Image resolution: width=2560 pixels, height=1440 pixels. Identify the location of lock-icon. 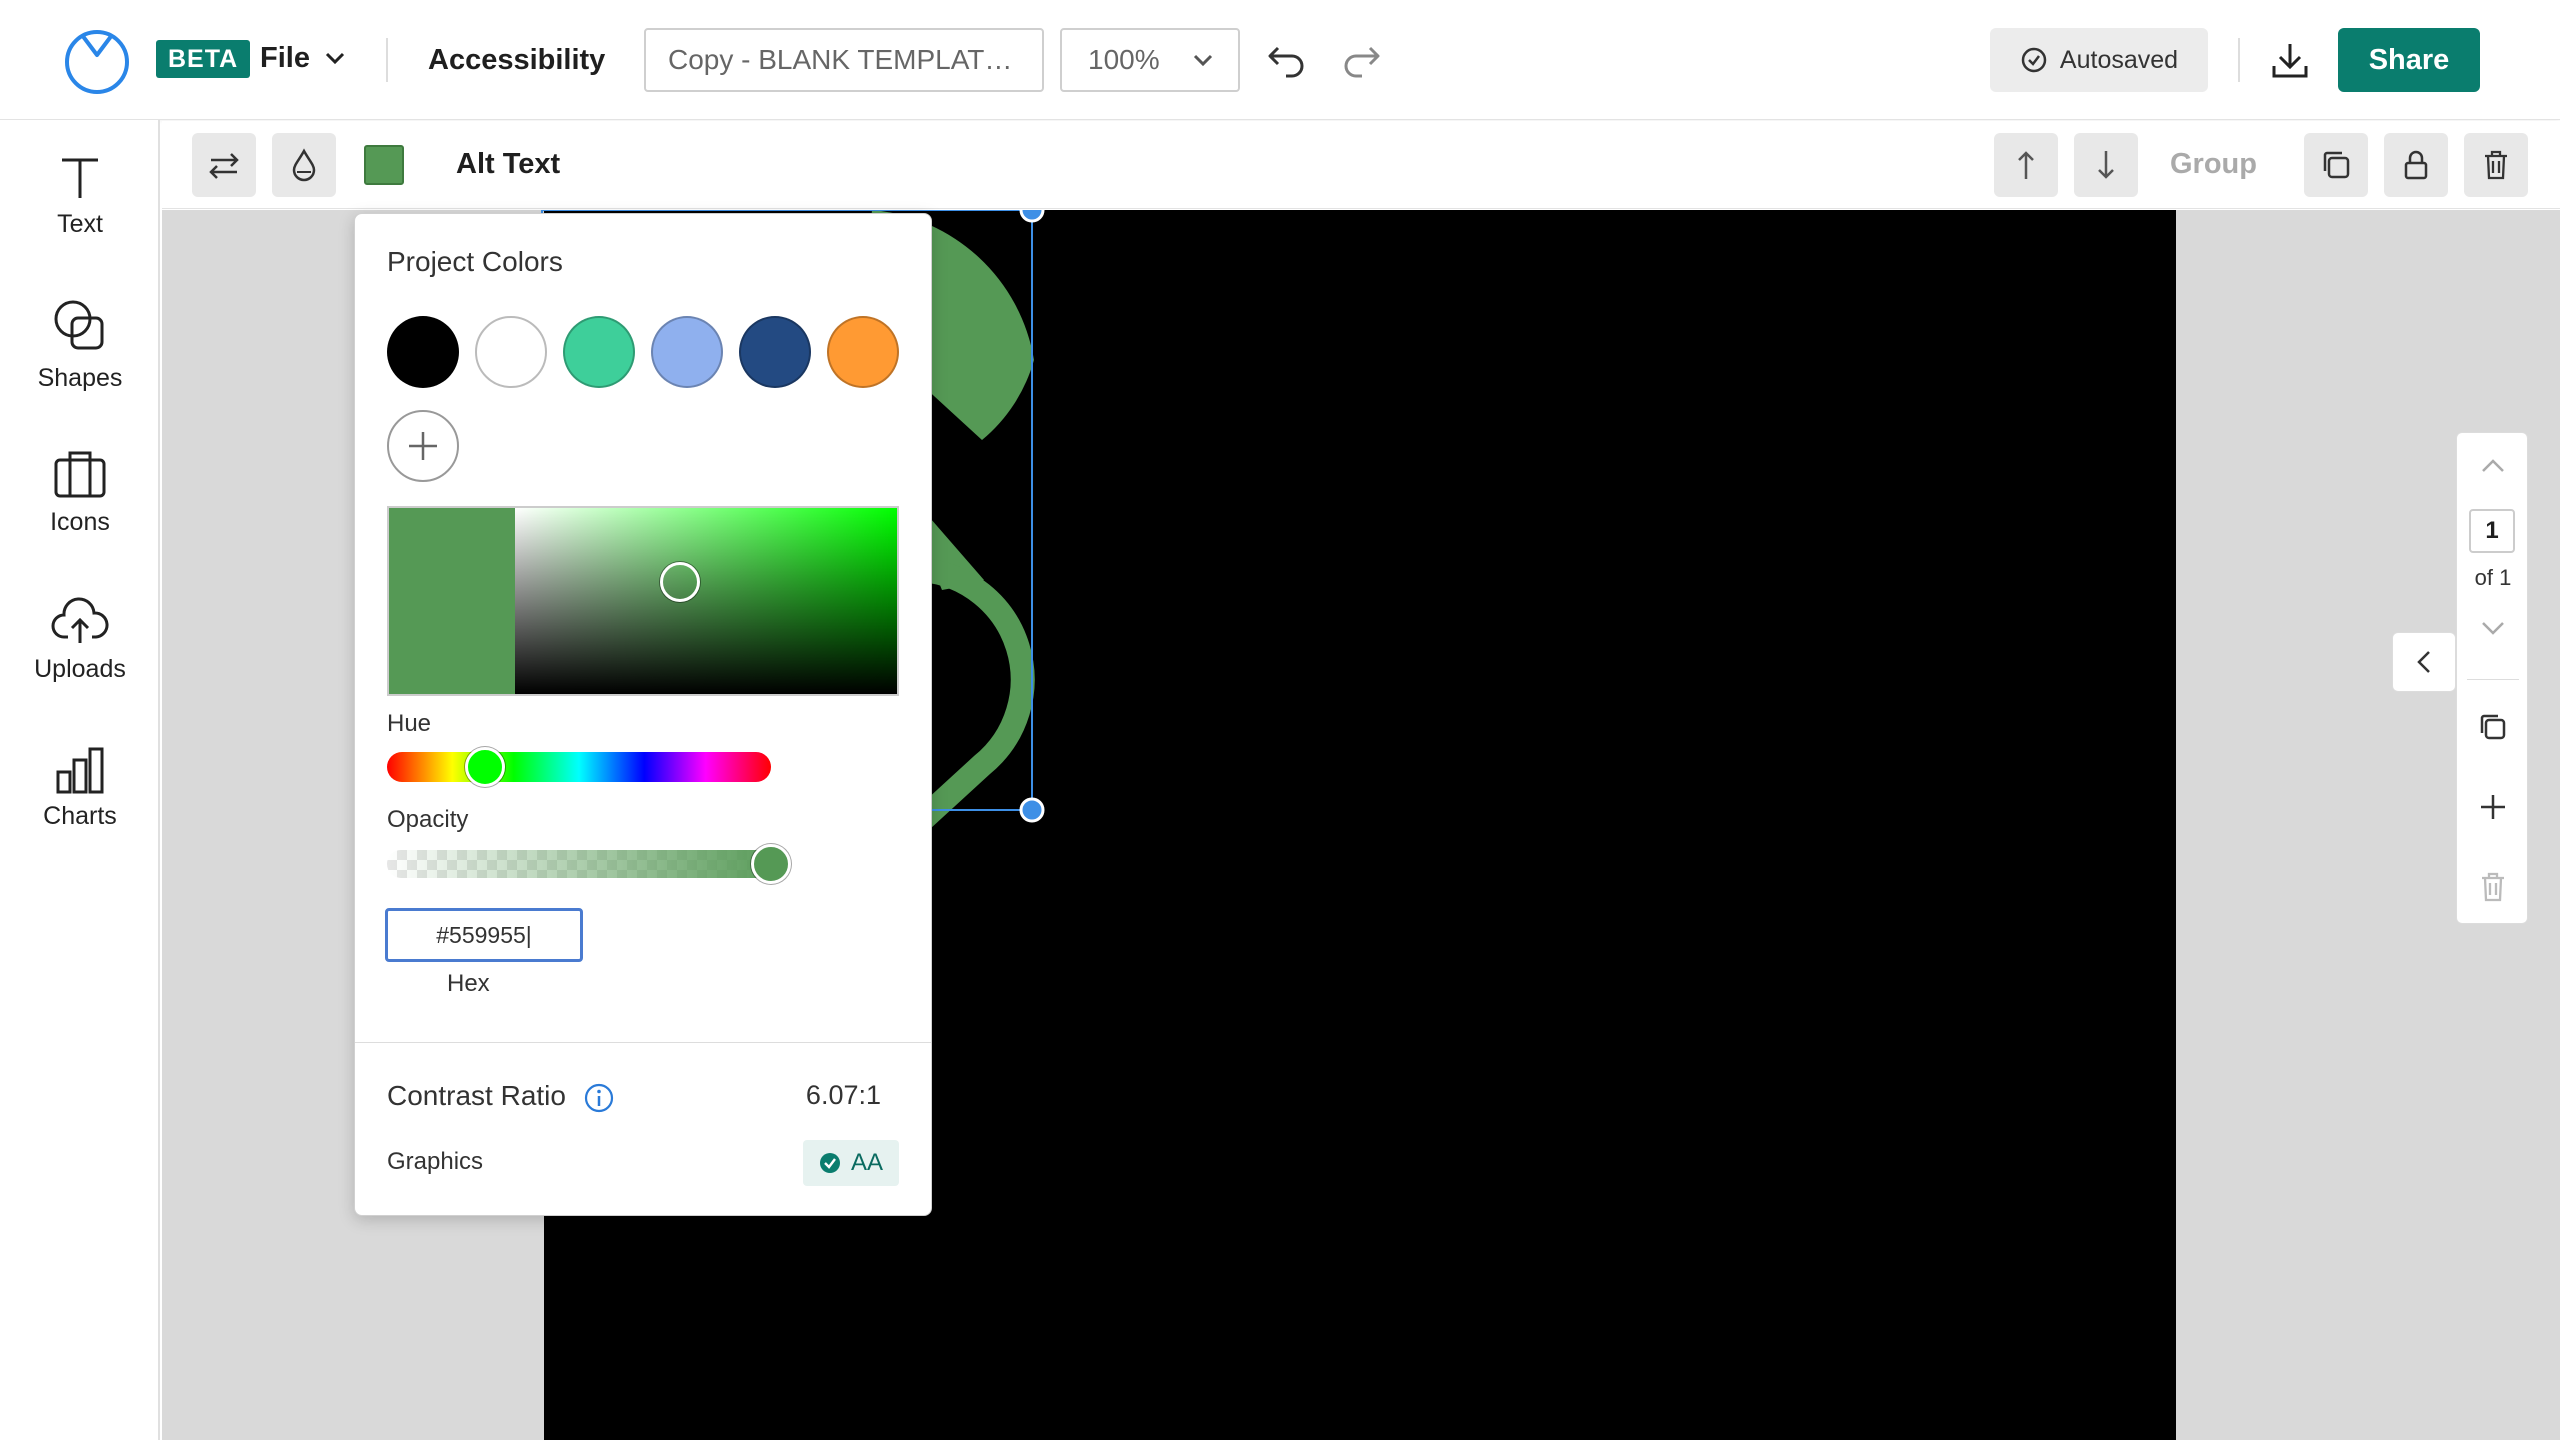
(2416, 165).